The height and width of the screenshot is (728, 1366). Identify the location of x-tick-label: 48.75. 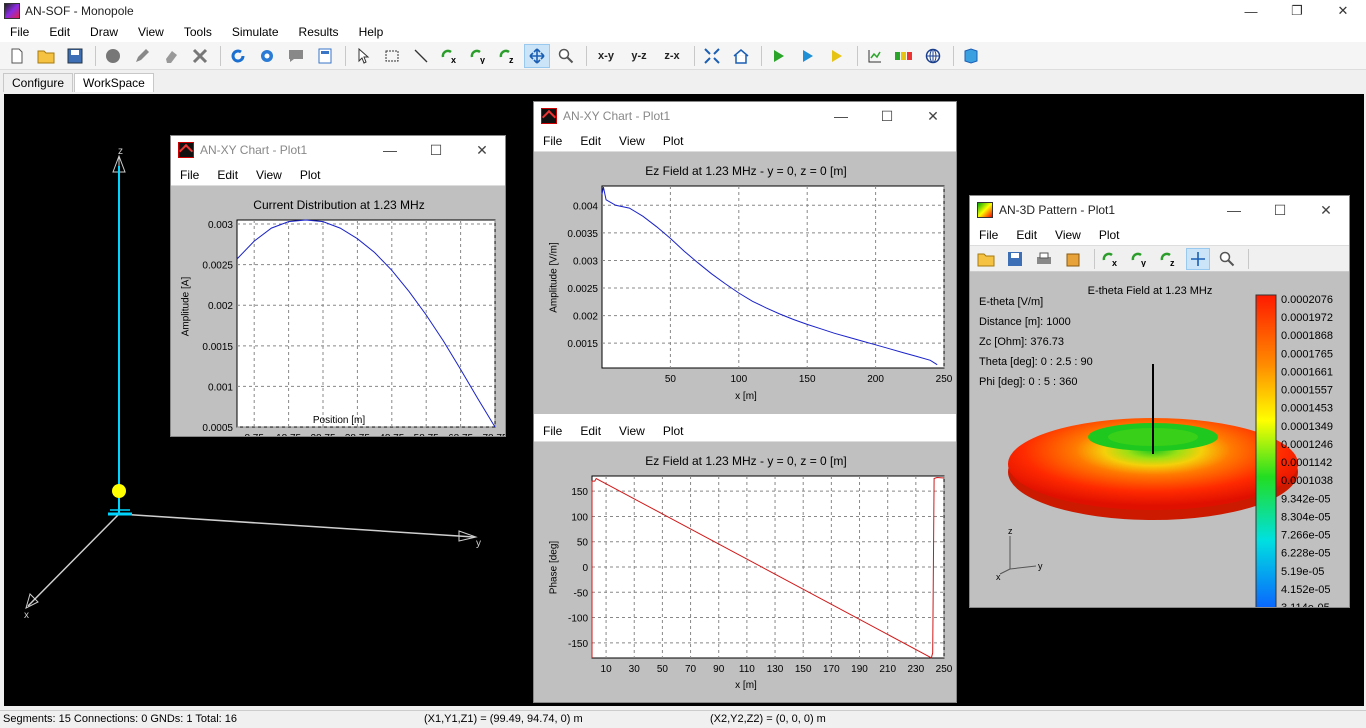
(391, 434).